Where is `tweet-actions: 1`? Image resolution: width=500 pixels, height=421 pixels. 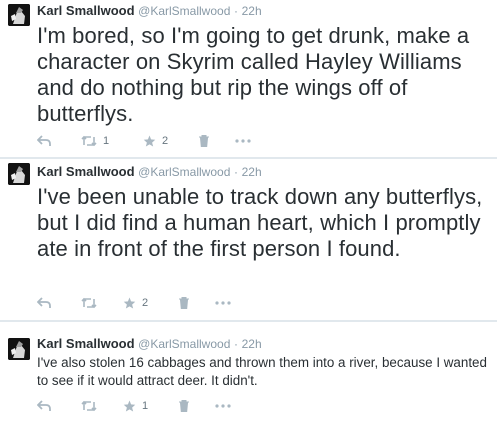
tweet-actions: 1 is located at coordinates (134, 406).